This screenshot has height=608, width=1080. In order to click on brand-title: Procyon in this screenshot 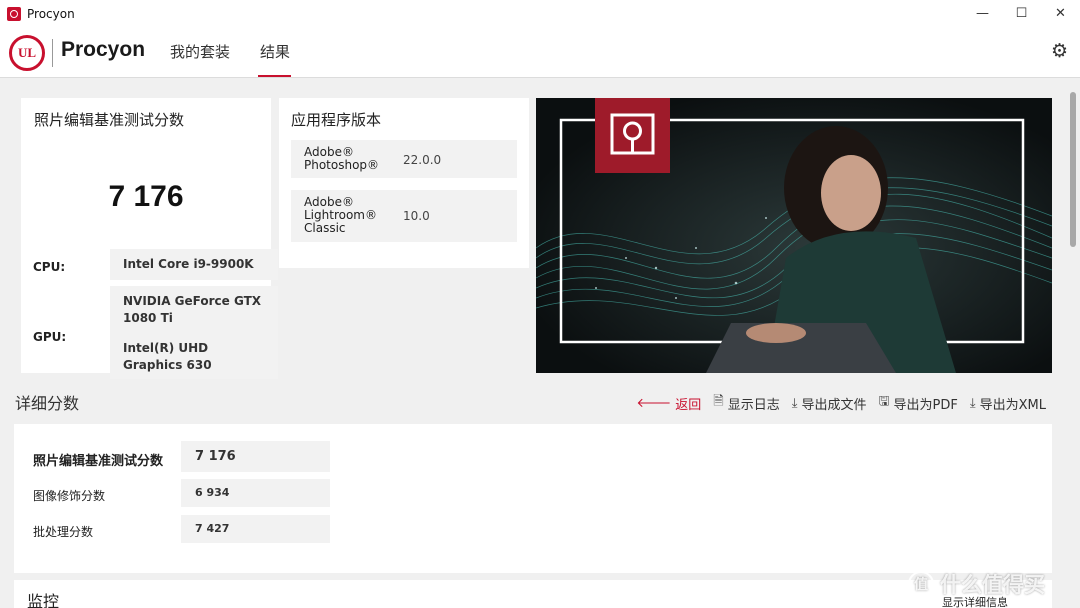, I will do `click(103, 49)`.